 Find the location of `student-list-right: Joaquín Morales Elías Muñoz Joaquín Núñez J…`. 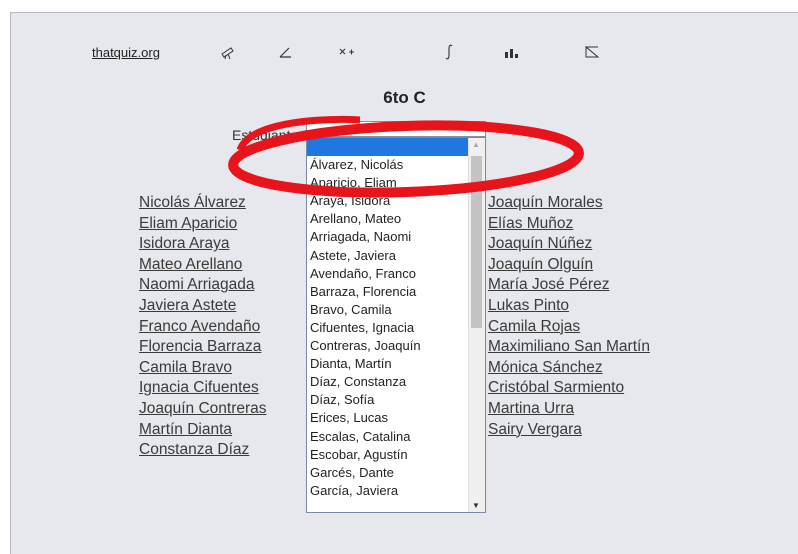

student-list-right: Joaquín Morales Elías Muñoz Joaquín Núñez J… is located at coordinates (569, 316).